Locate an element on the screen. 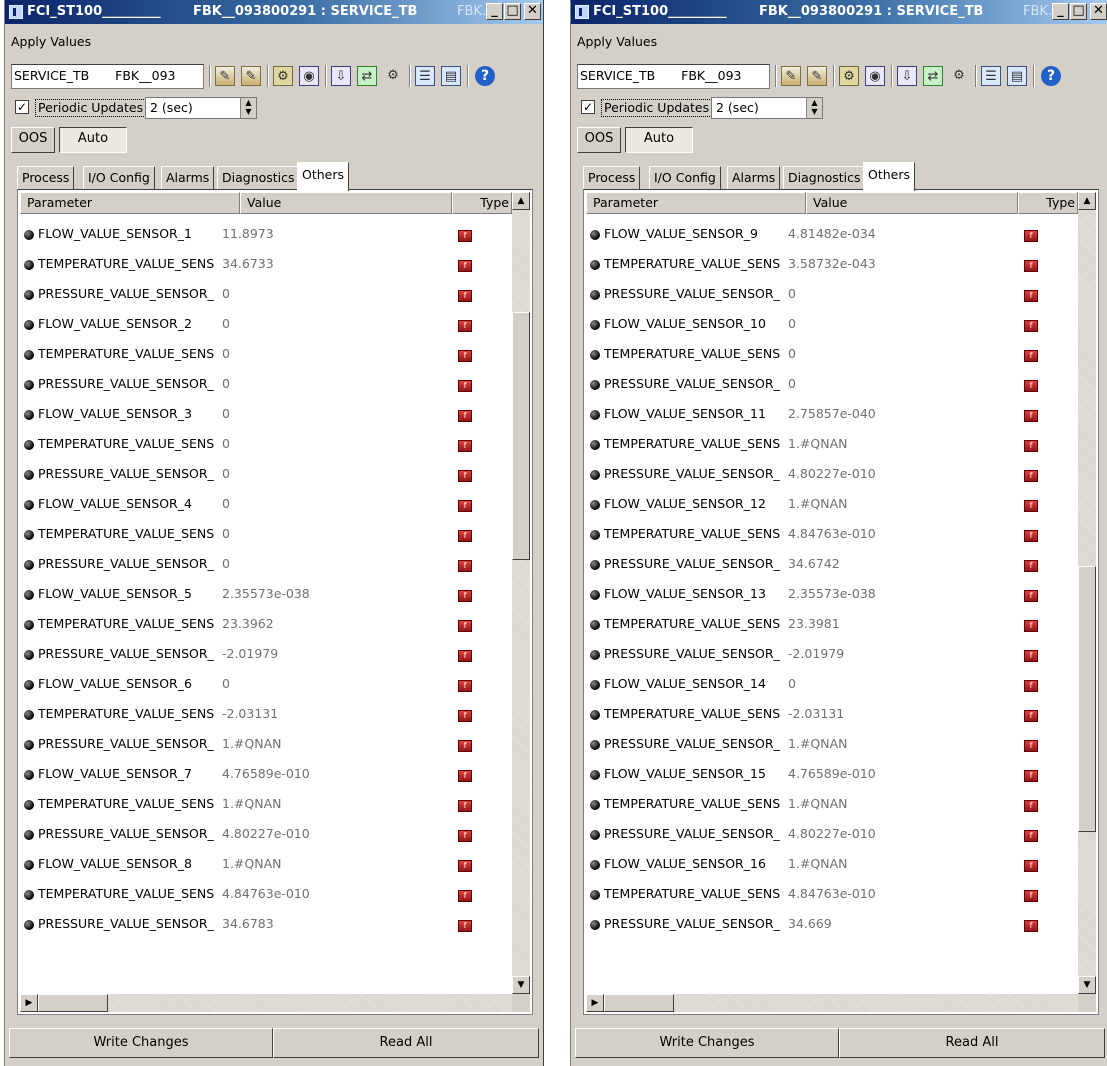 This screenshot has height=1066, width=1107. parameter-row: FLOW_VALUE_SENSOR_13 2.35573e-038 f is located at coordinates (832, 589).